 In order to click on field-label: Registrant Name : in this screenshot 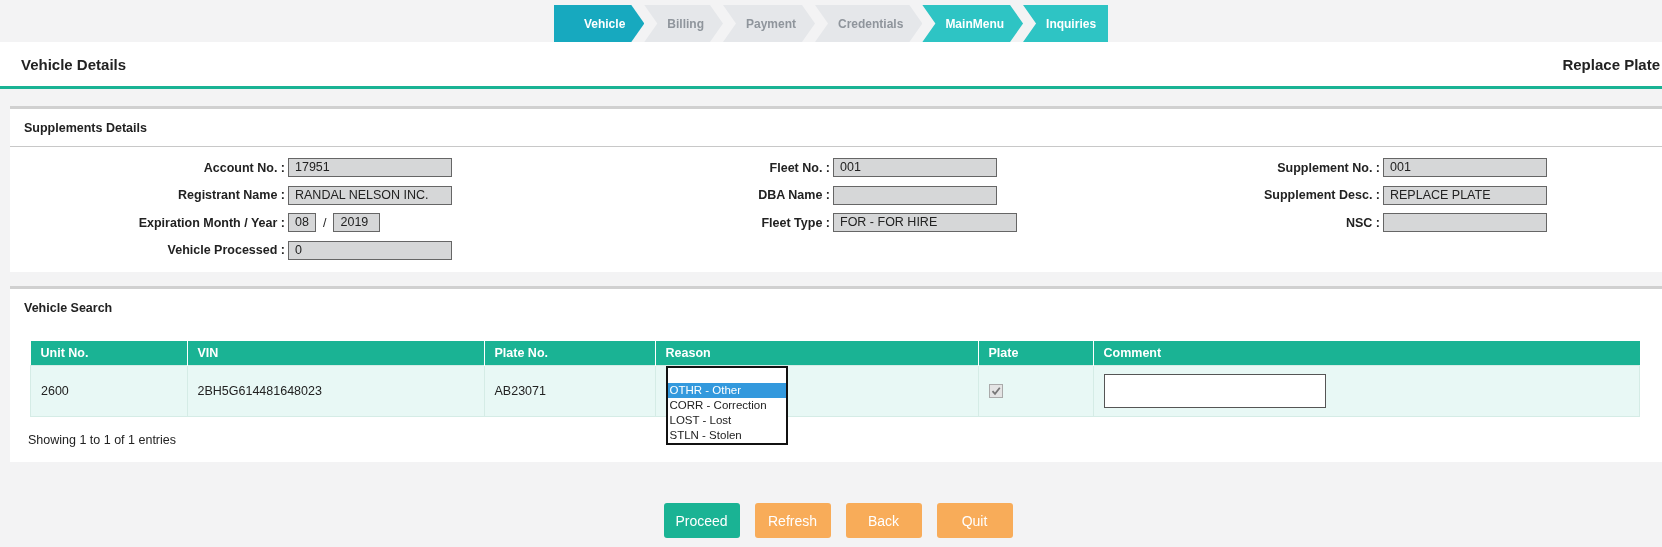, I will do `click(231, 195)`.